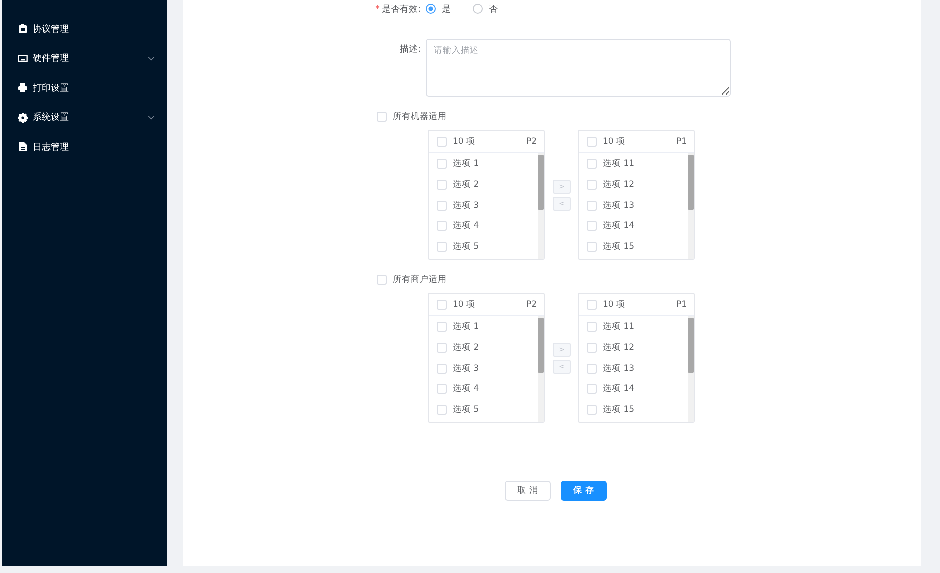 The height and width of the screenshot is (573, 940). I want to click on cancel-button: 取 消, so click(528, 491).